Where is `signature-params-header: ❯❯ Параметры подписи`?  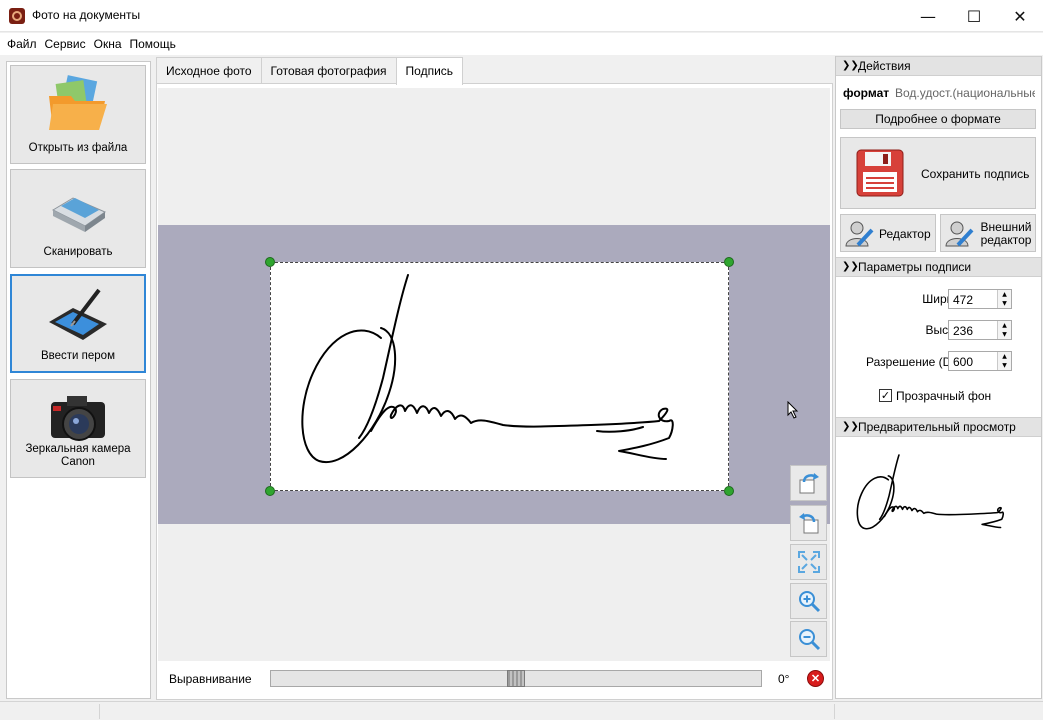
signature-params-header: ❯❯ Параметры подписи is located at coordinates (938, 267).